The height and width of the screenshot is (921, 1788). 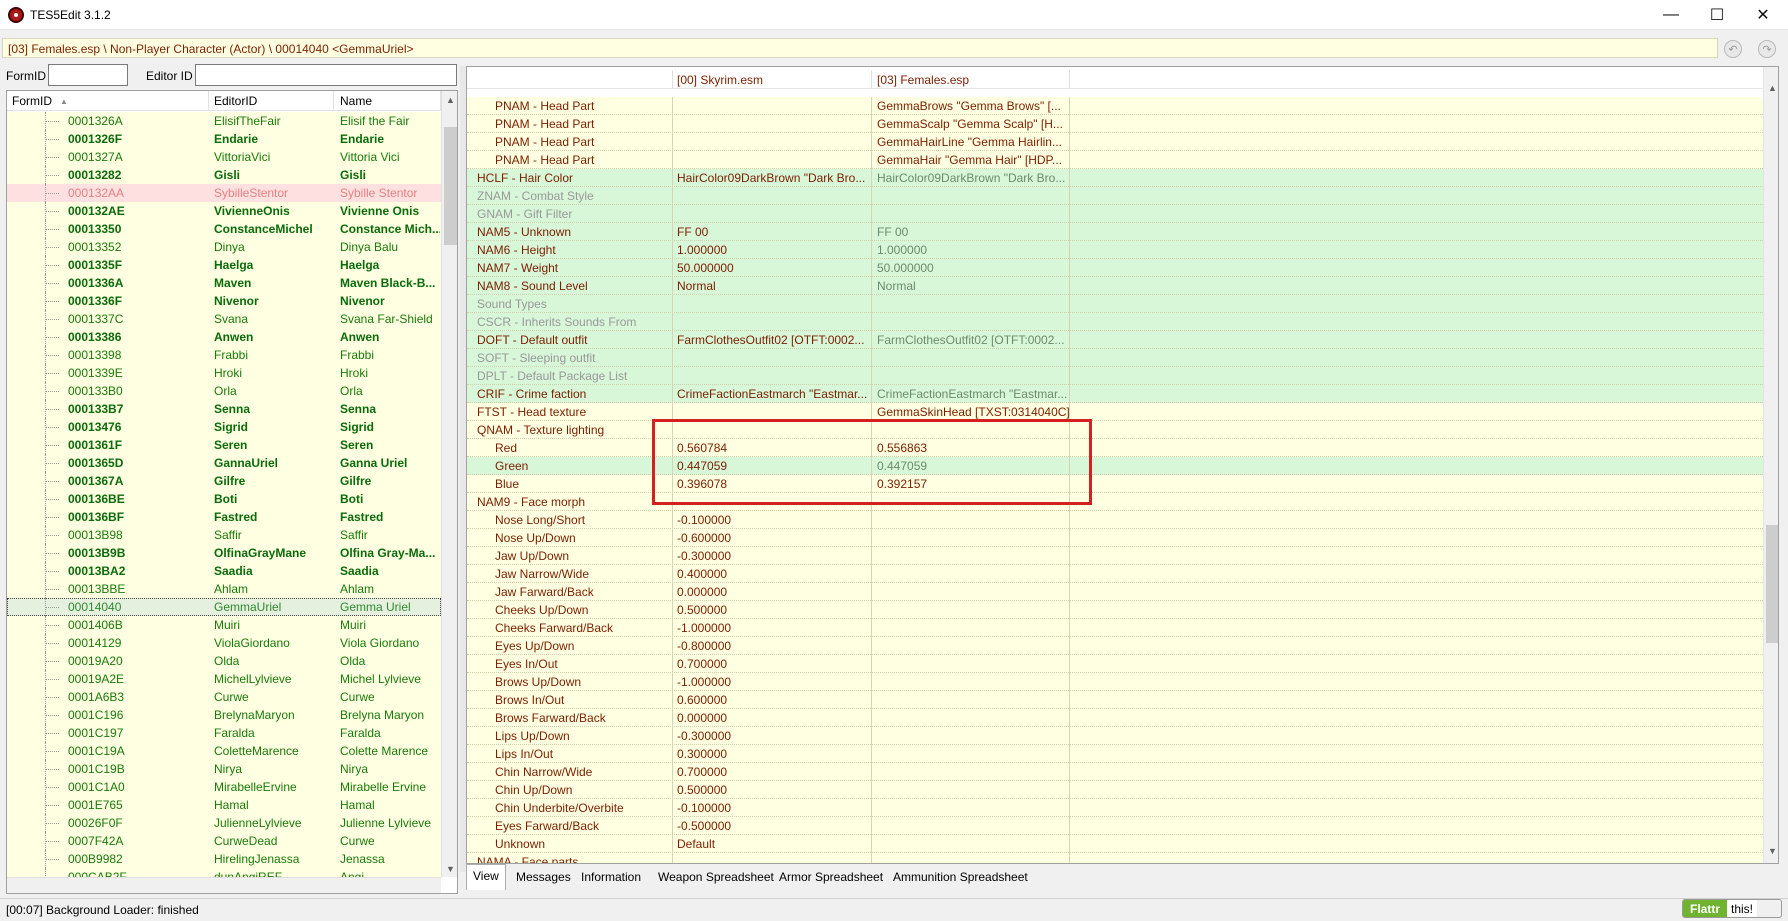 What do you see at coordinates (356, 101) in the screenshot?
I see `column-name: Name` at bounding box center [356, 101].